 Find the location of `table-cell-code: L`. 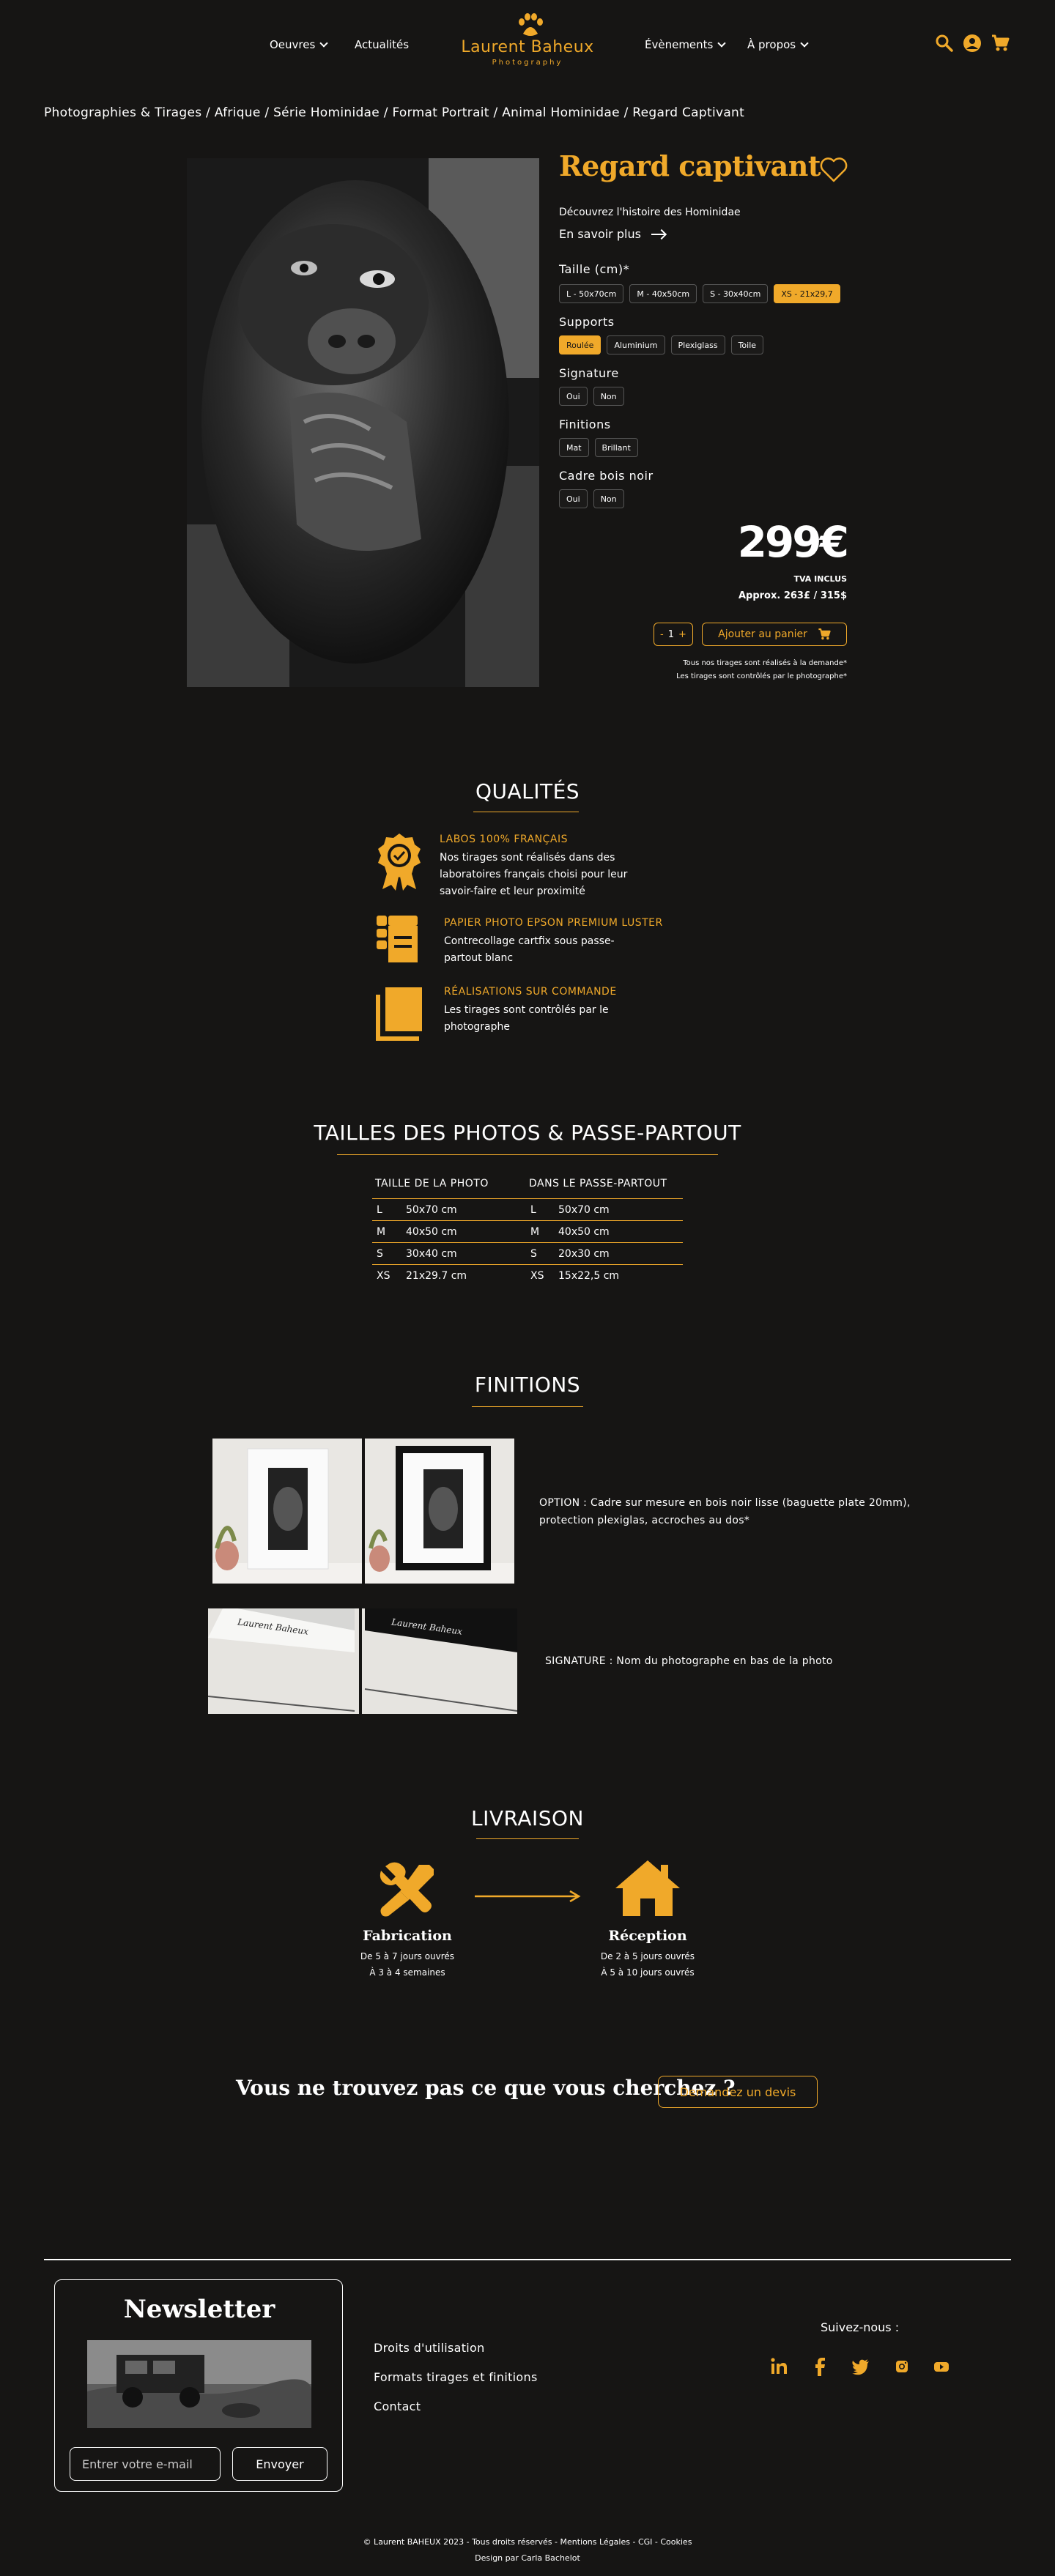

table-cell-code: L is located at coordinates (379, 1210).